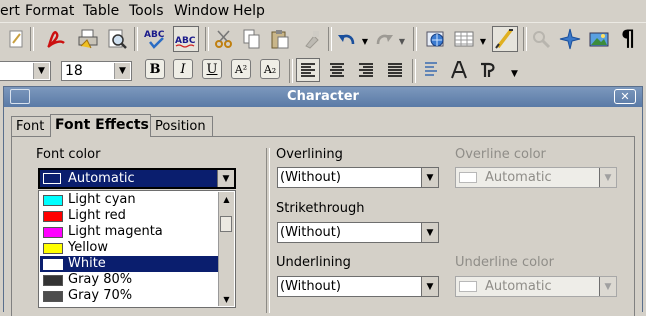  What do you see at coordinates (320, 208) in the screenshot?
I see `strikethrough-label: Strikethrough` at bounding box center [320, 208].